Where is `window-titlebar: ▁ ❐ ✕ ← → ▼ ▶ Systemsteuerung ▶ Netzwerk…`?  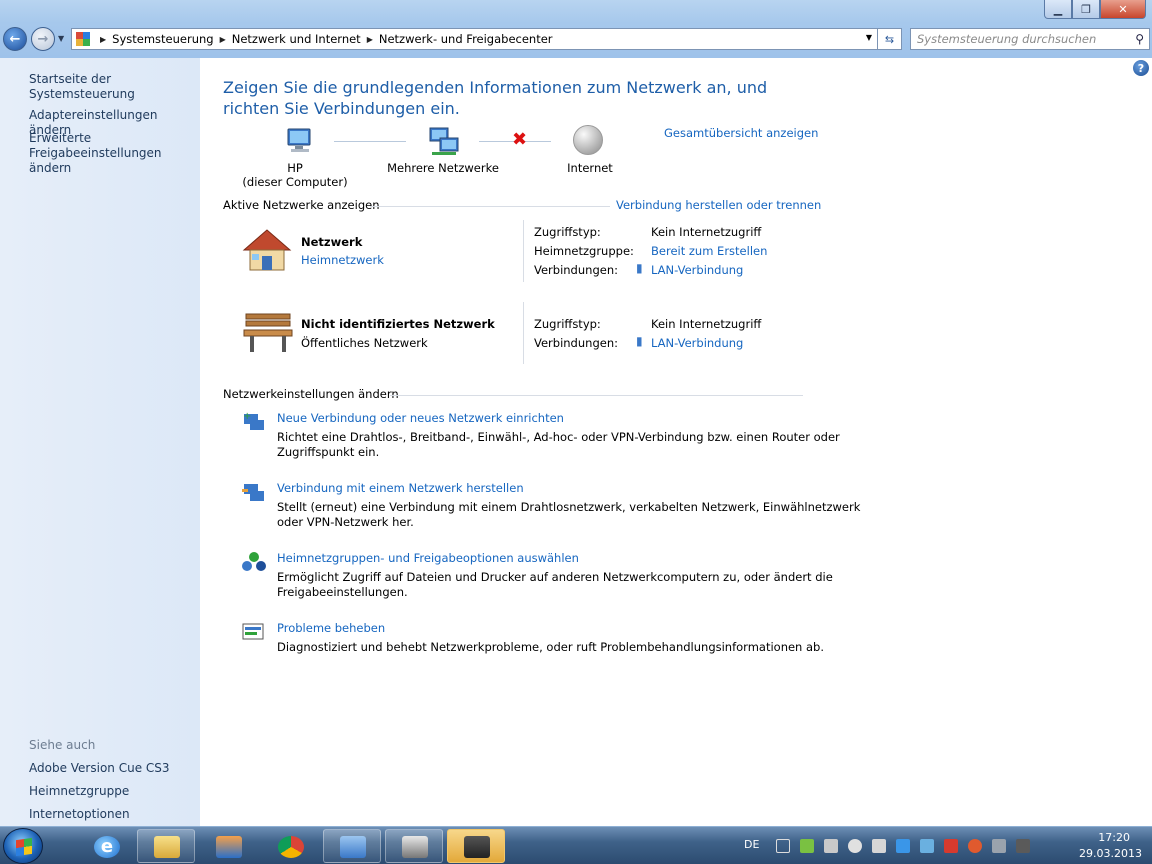 window-titlebar: ▁ ❐ ✕ ← → ▼ ▶ Systemsteuerung ▶ Netzwerk… is located at coordinates (576, 29).